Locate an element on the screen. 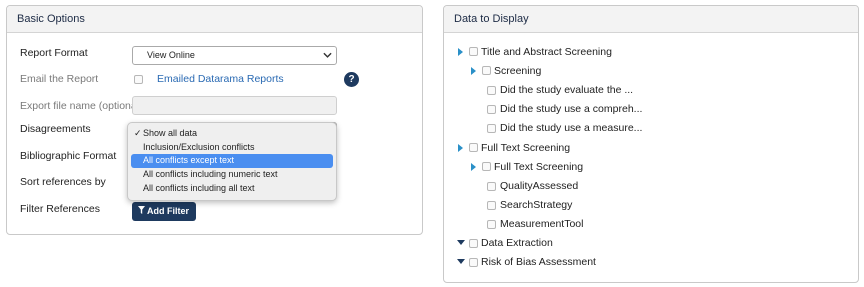 This screenshot has width=864, height=287. email-report-label: Email the Report is located at coordinates (59, 79).